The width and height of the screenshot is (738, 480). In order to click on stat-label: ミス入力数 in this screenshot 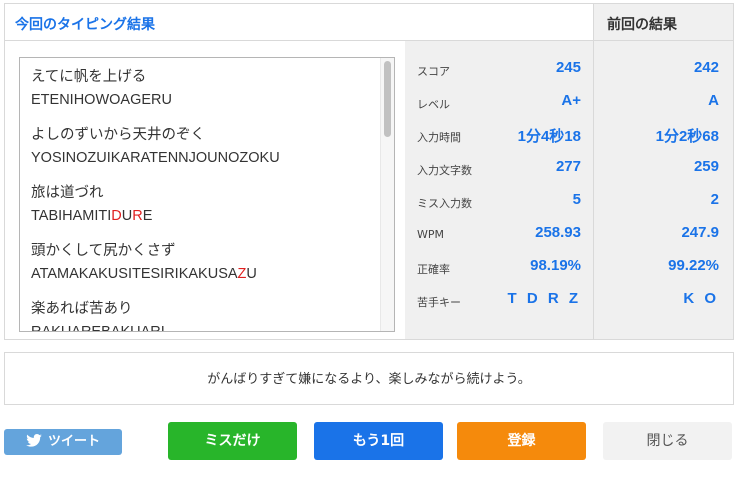, I will do `click(444, 203)`.